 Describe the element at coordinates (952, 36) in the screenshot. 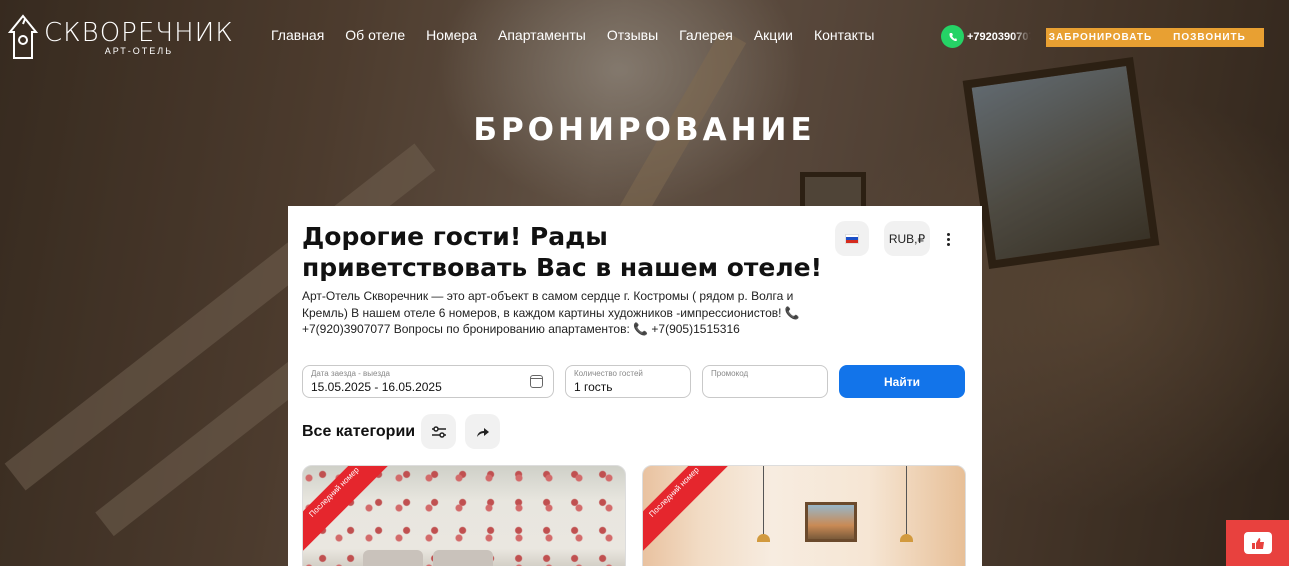

I see `whatsapp-icon` at that location.